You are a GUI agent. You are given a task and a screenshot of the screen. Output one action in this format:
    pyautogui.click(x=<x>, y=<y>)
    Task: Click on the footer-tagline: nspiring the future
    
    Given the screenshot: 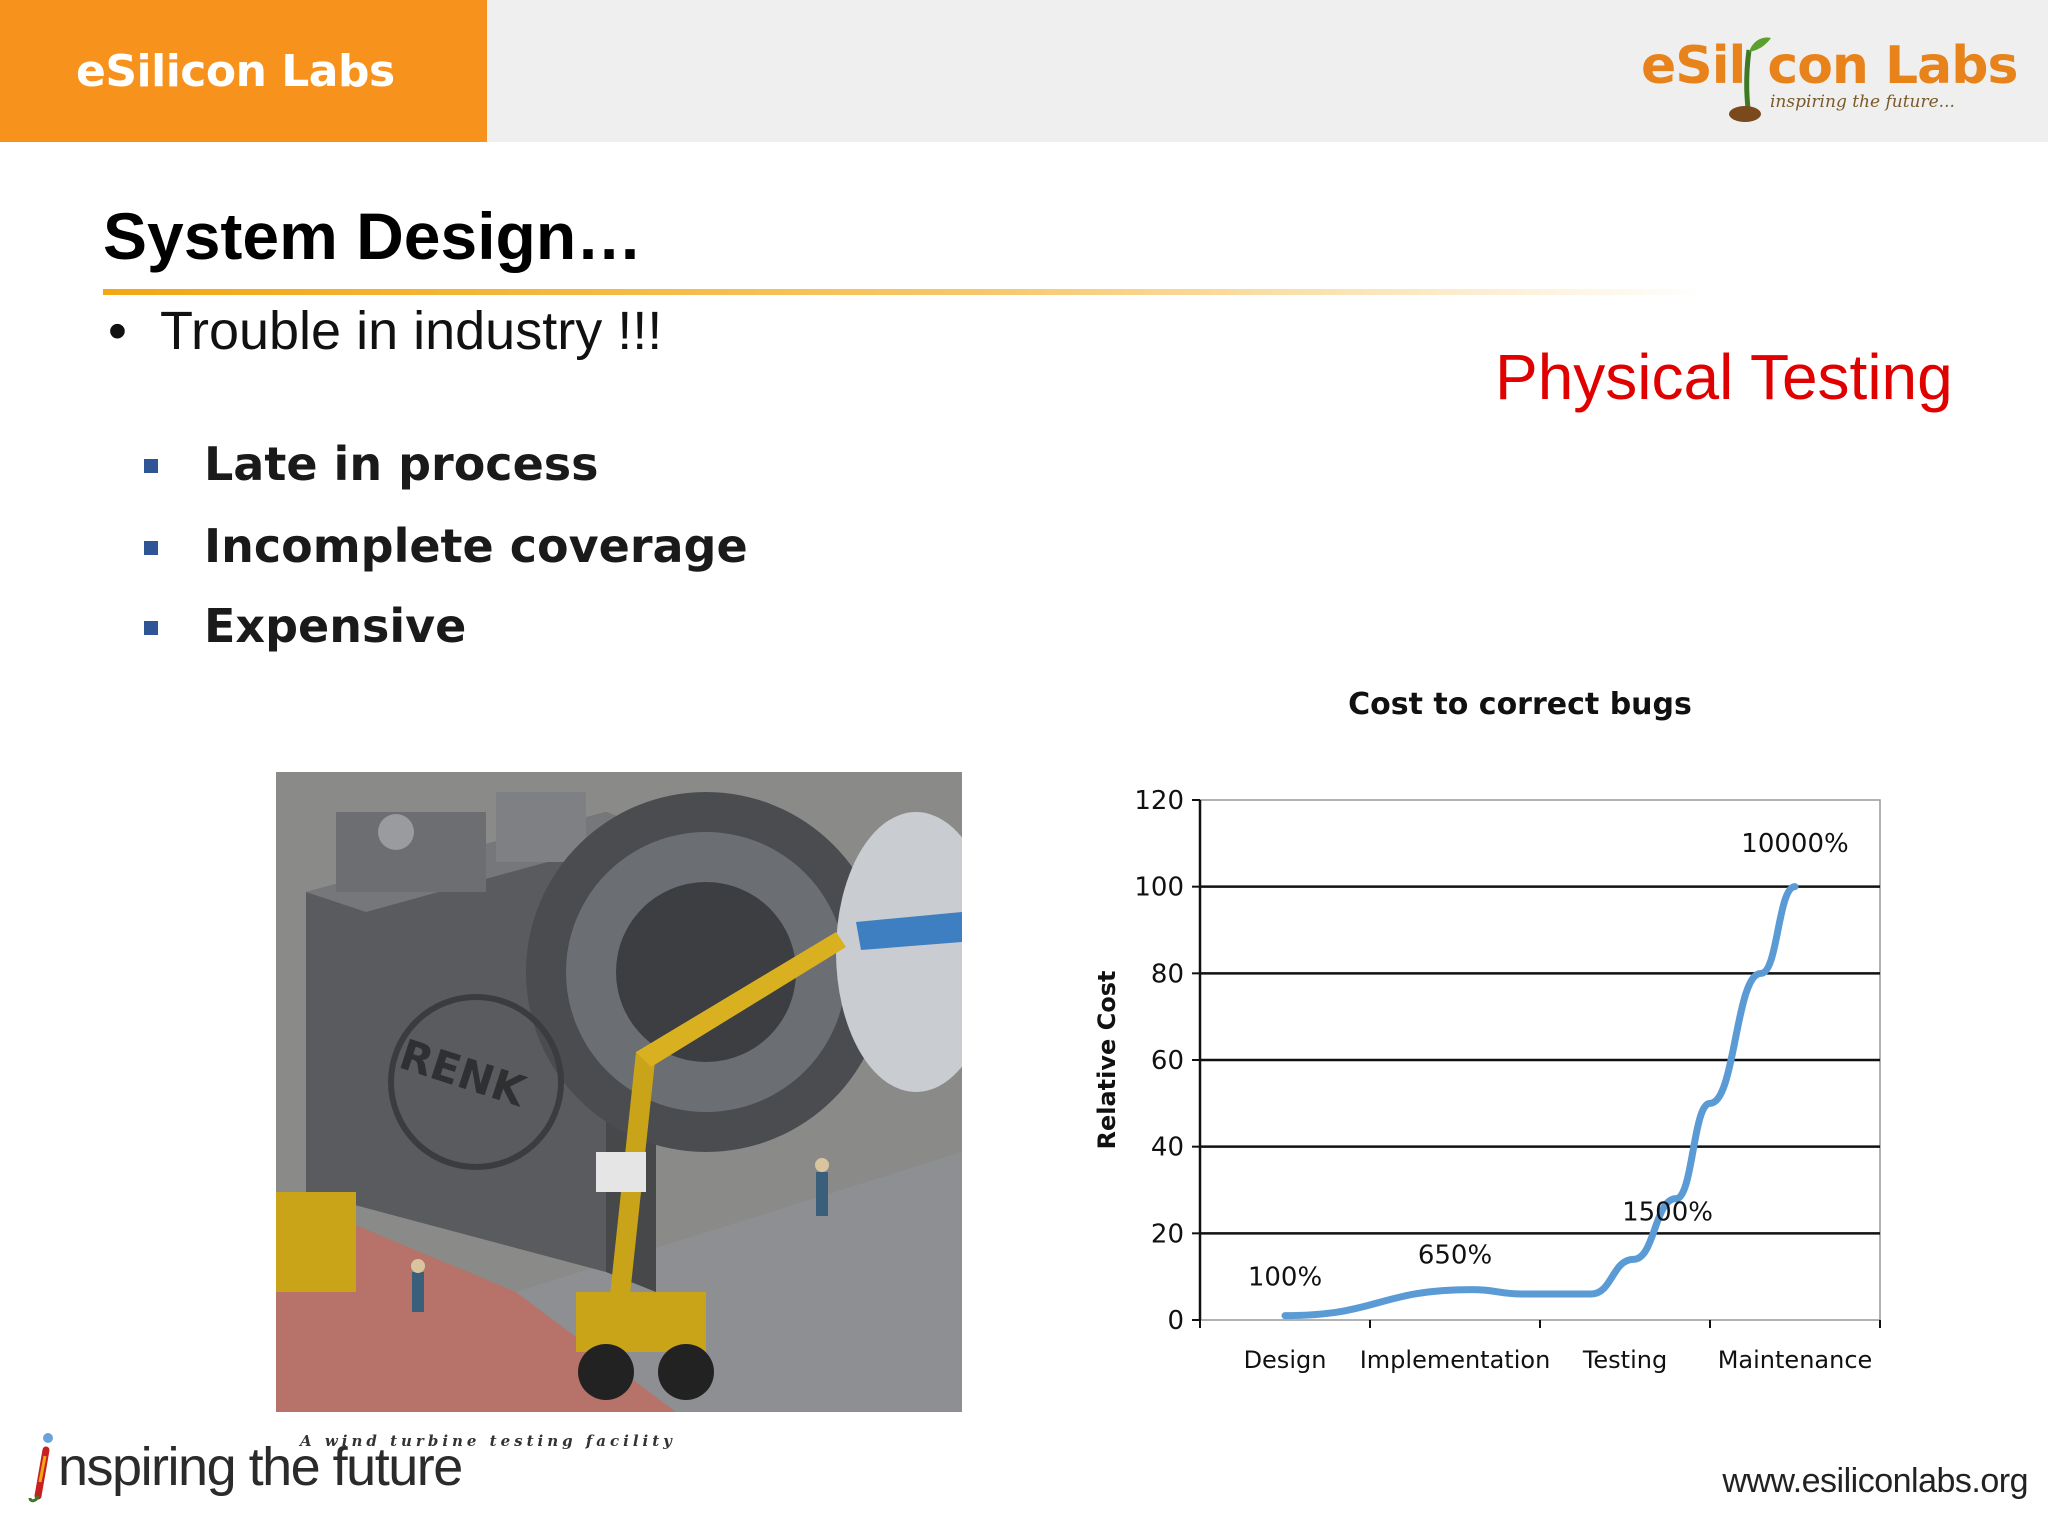 What is the action you would take?
    pyautogui.click(x=245, y=1470)
    